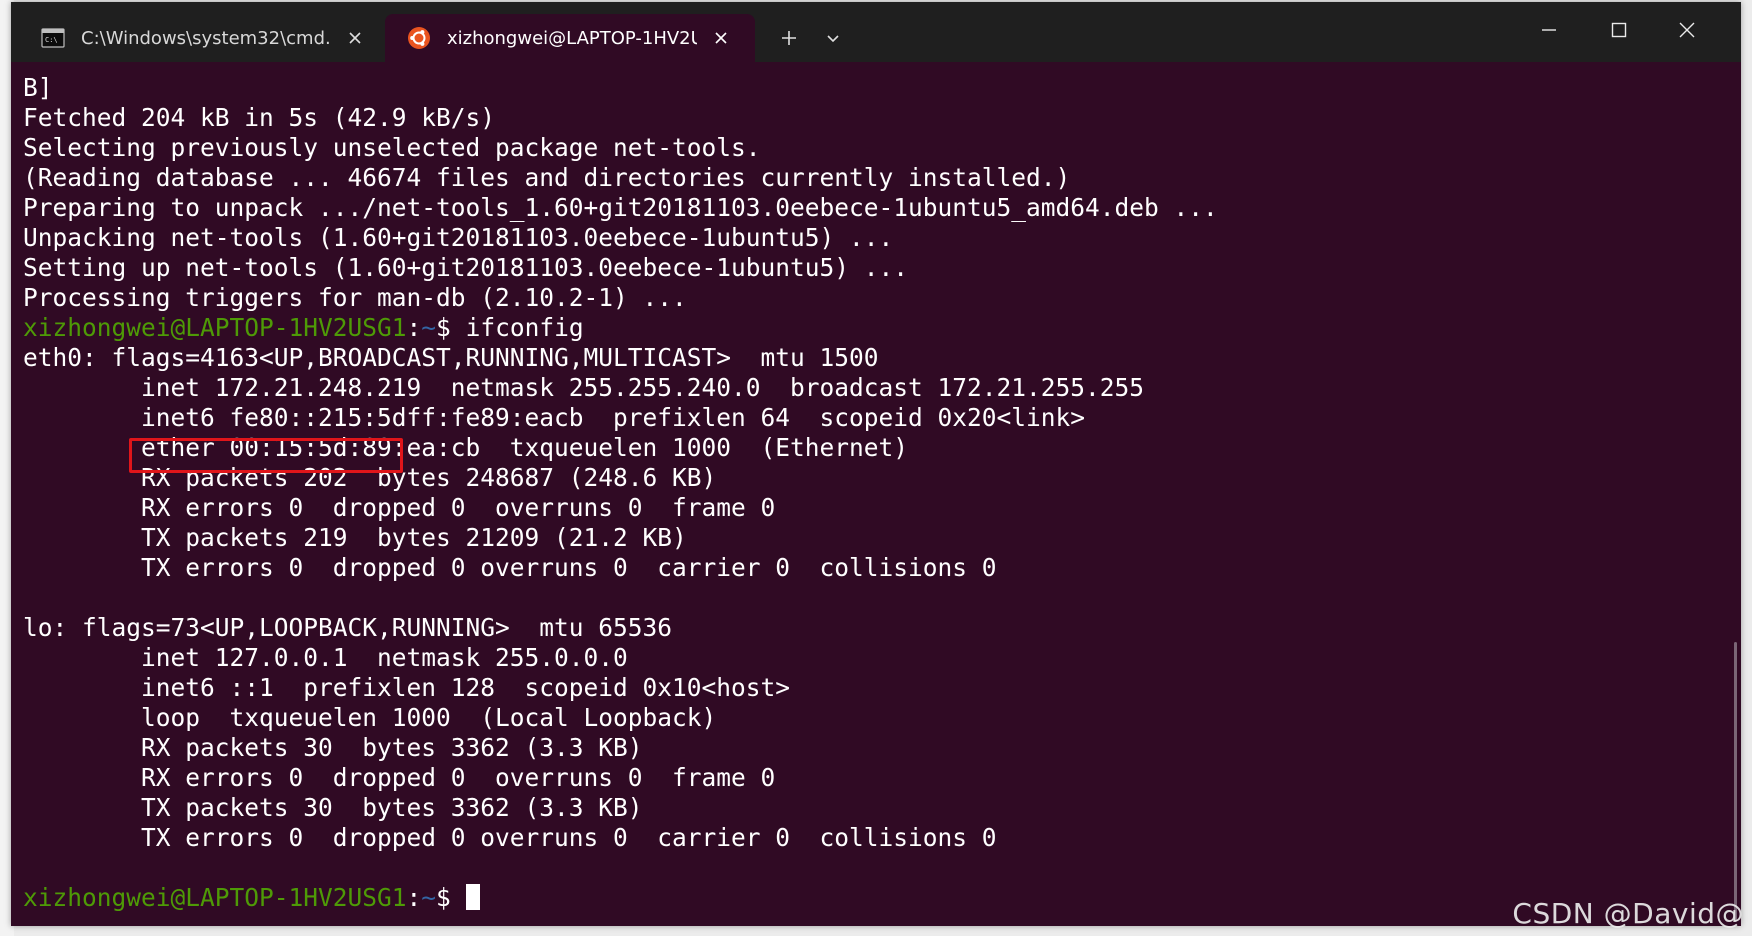  I want to click on prompt-line: xizhongwei@LAPTOP-1HV2USG1:~$, so click(251, 898).